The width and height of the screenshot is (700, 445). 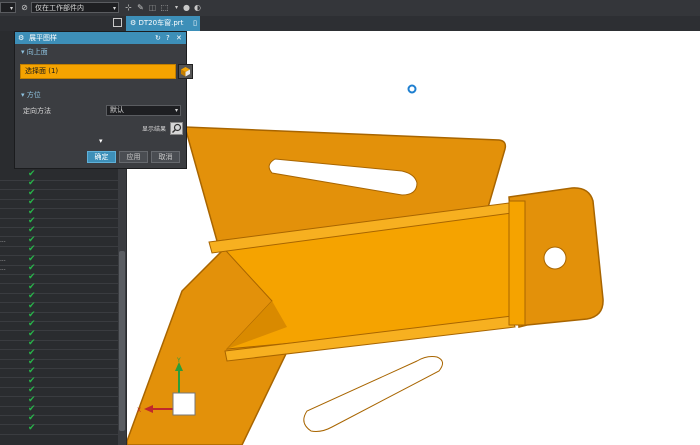 I want to click on scope-combo-value: 仅在工作部件内, so click(x=59, y=8).